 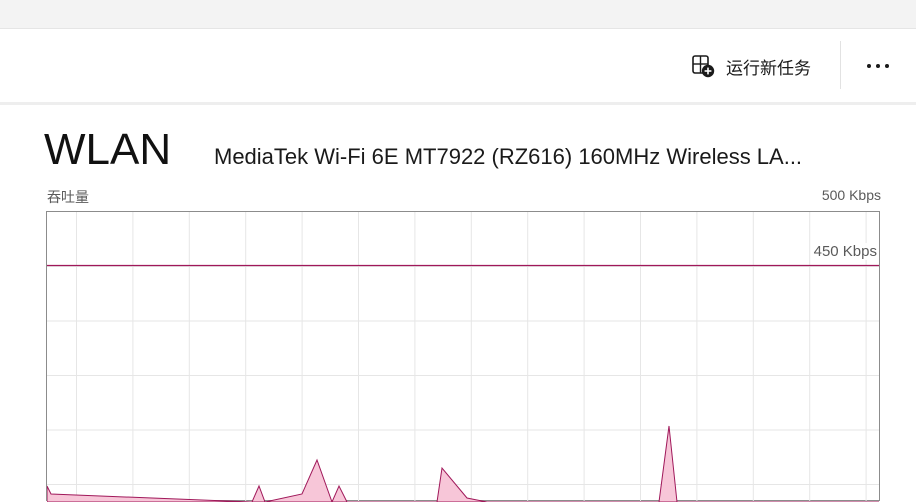 I want to click on throughput-area, so click(x=463, y=463).